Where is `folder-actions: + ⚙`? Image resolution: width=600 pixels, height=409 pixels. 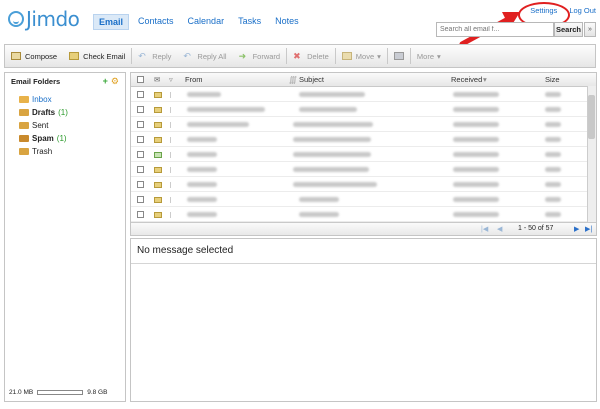
folder-actions: + ⚙ is located at coordinates (111, 81).